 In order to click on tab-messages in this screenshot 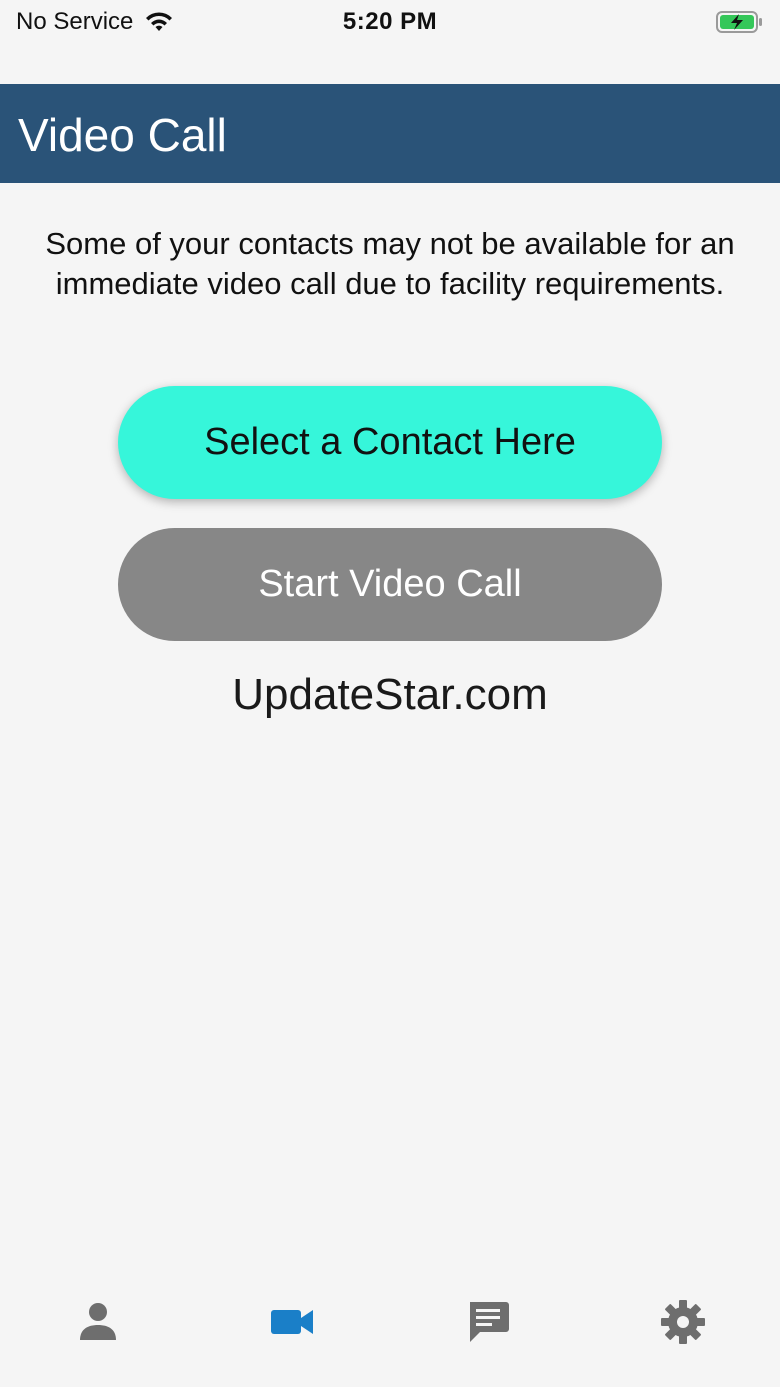, I will do `click(488, 1322)`.